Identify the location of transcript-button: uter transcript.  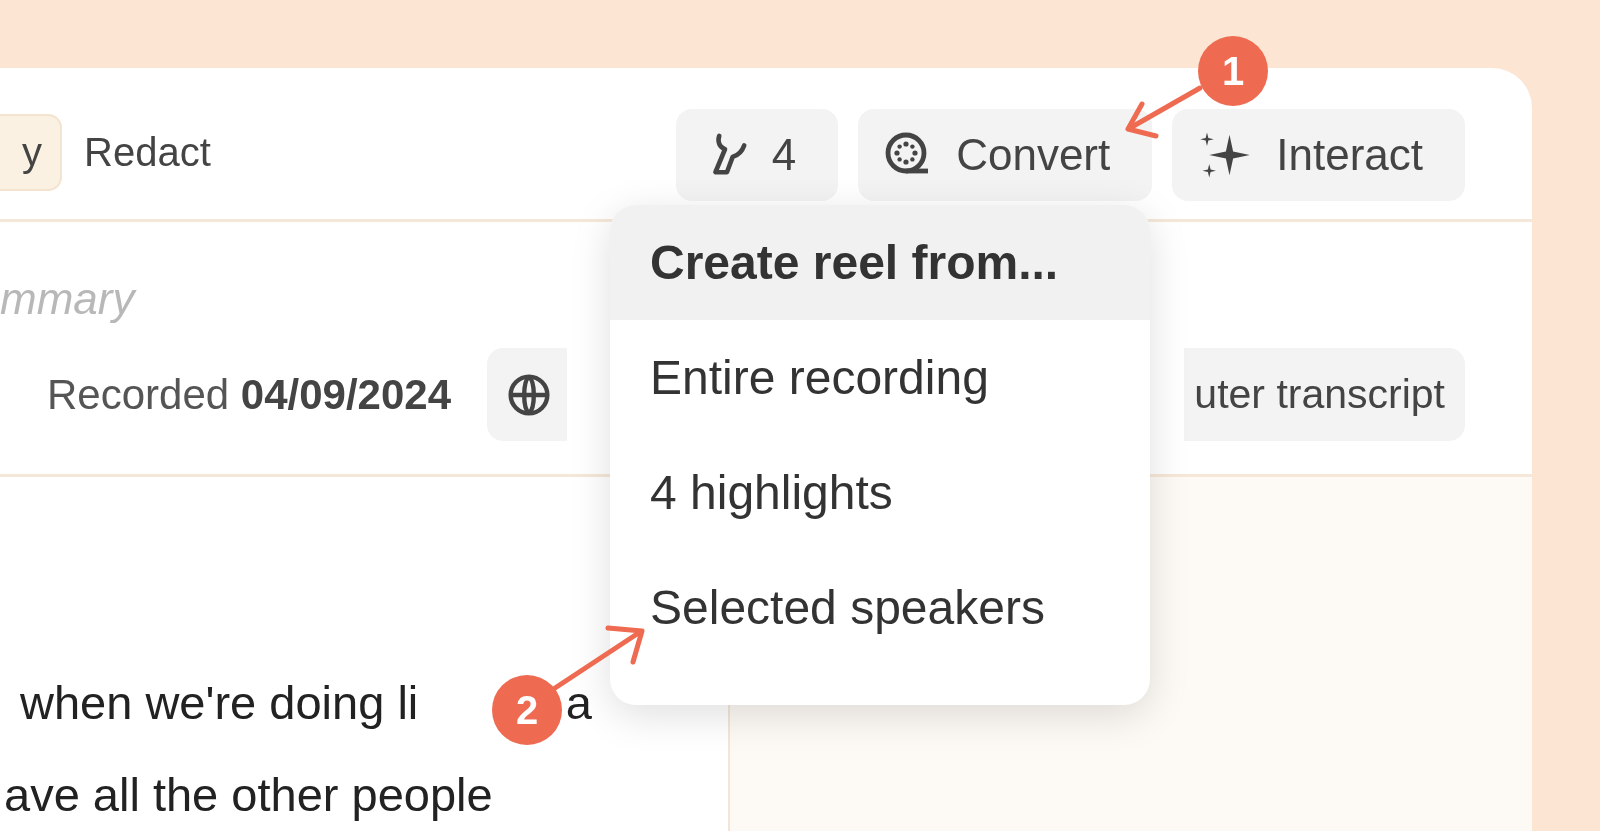
(1324, 394).